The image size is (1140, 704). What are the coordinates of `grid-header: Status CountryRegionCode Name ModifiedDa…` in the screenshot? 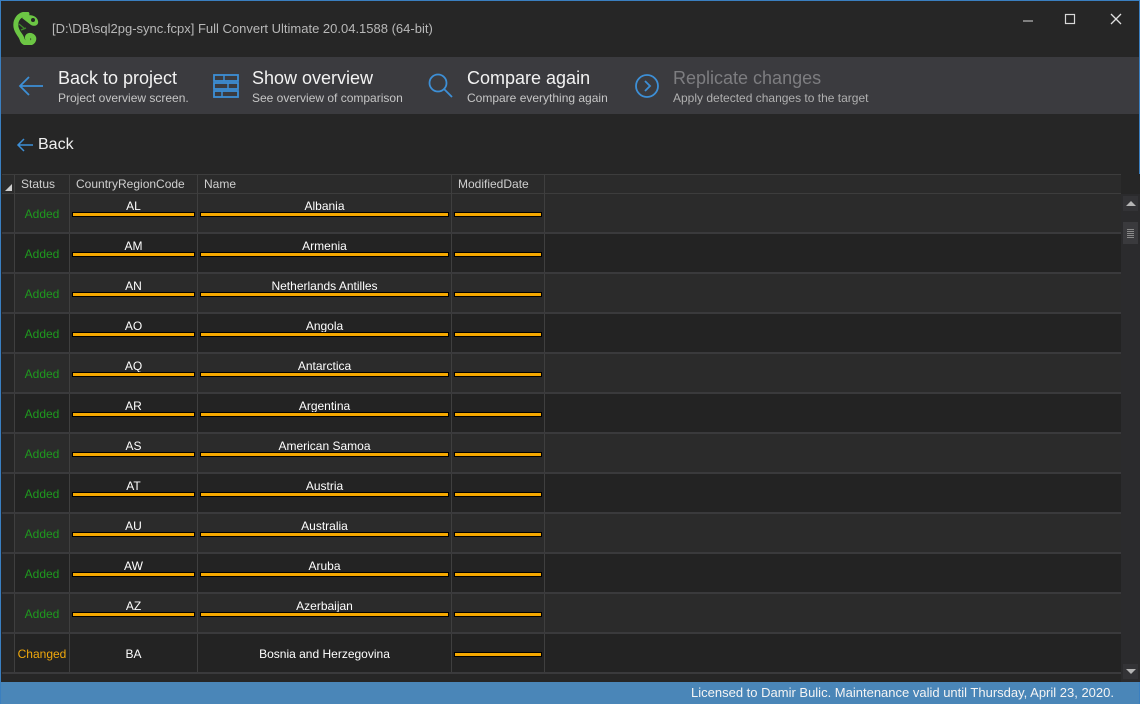 It's located at (561, 184).